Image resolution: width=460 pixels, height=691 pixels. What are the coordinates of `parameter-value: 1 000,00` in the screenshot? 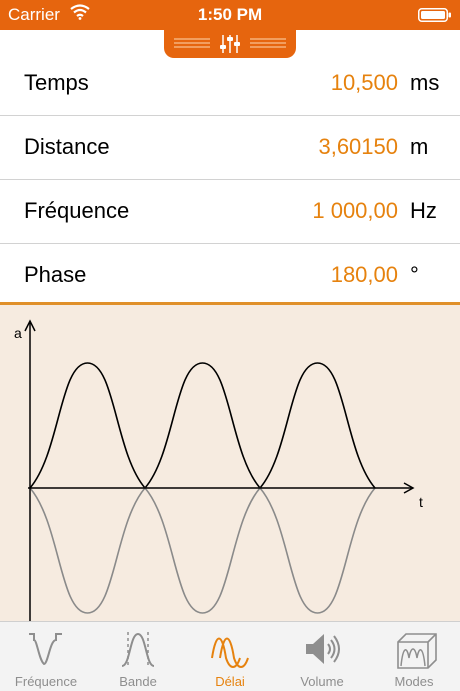 It's located at (355, 211).